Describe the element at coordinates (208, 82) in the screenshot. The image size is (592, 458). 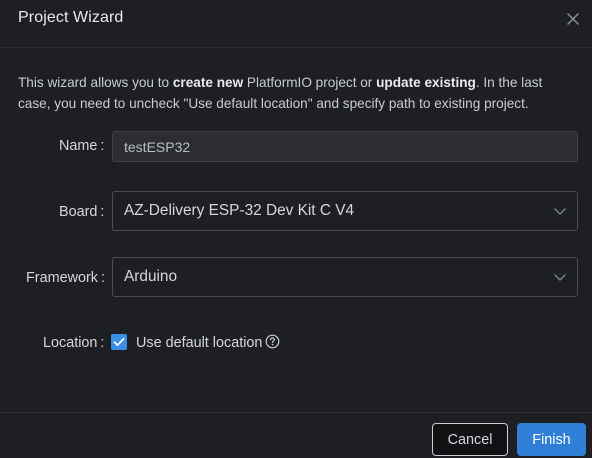
I see `create-new-emphasis: create new` at that location.